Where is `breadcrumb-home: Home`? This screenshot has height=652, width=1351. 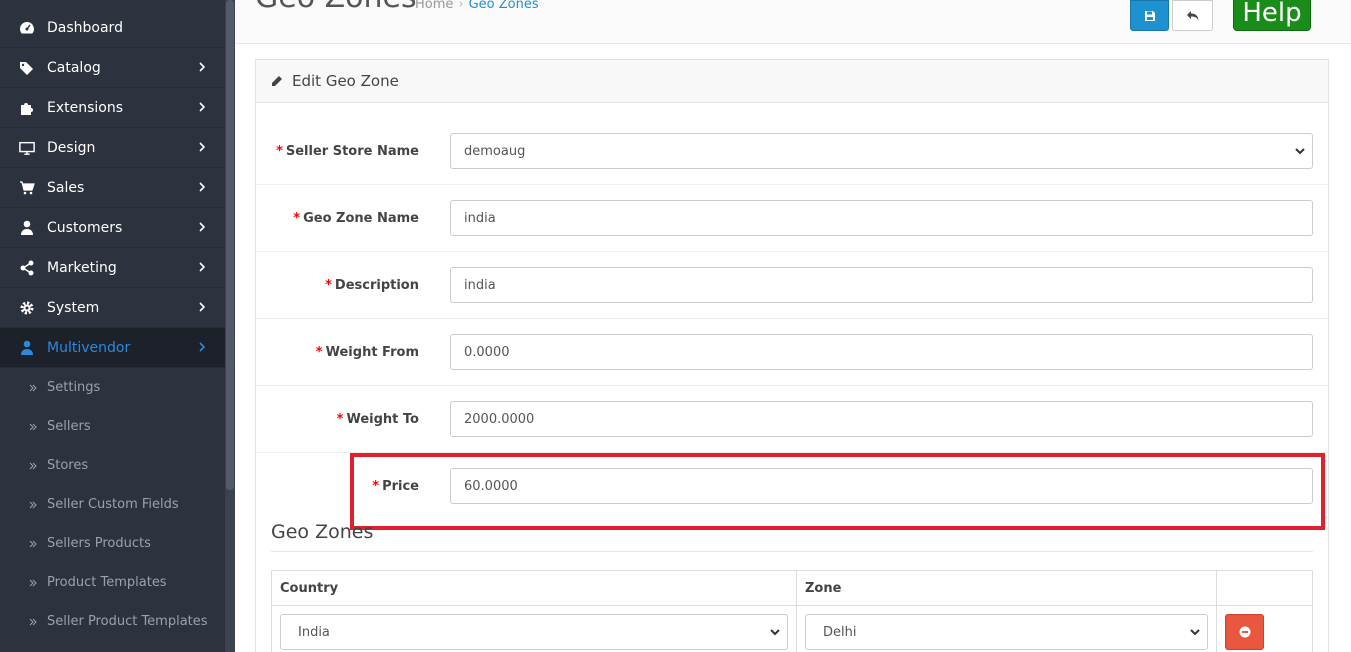 breadcrumb-home: Home is located at coordinates (434, 6).